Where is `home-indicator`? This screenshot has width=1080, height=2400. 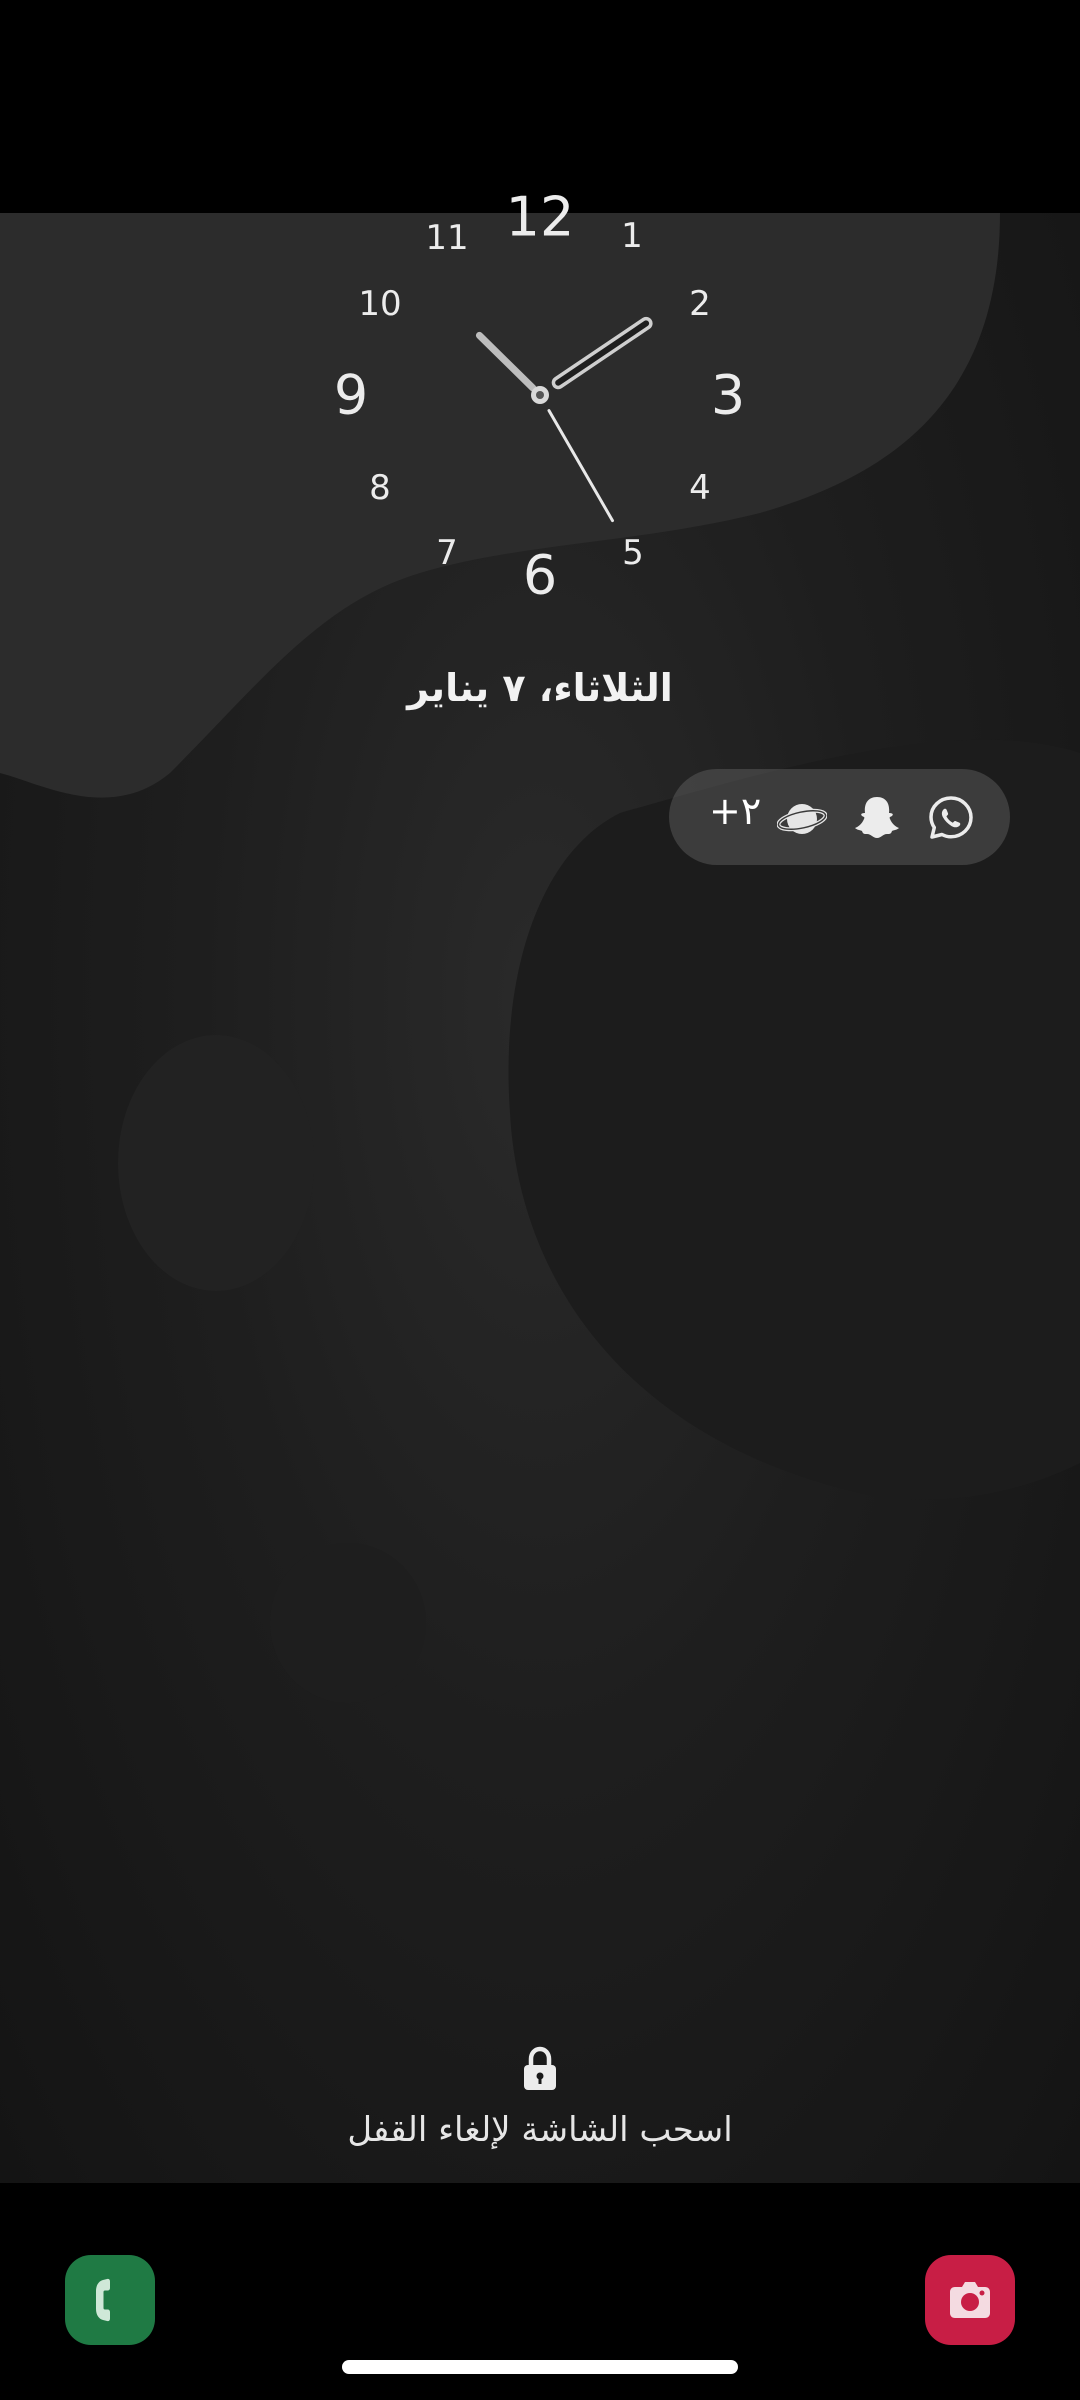
home-indicator is located at coordinates (540, 2367).